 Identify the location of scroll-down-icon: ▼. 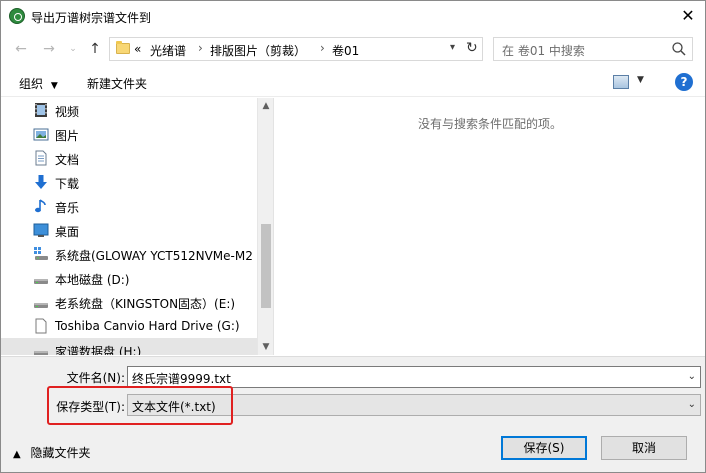
(266, 347).